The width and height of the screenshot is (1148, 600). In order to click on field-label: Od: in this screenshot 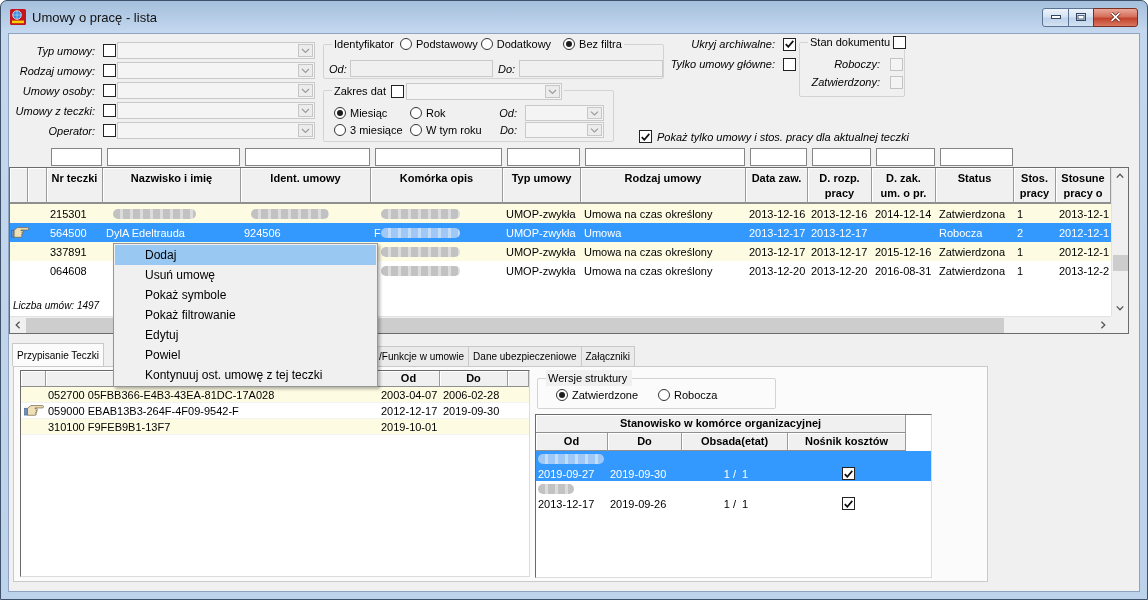, I will do `click(338, 68)`.